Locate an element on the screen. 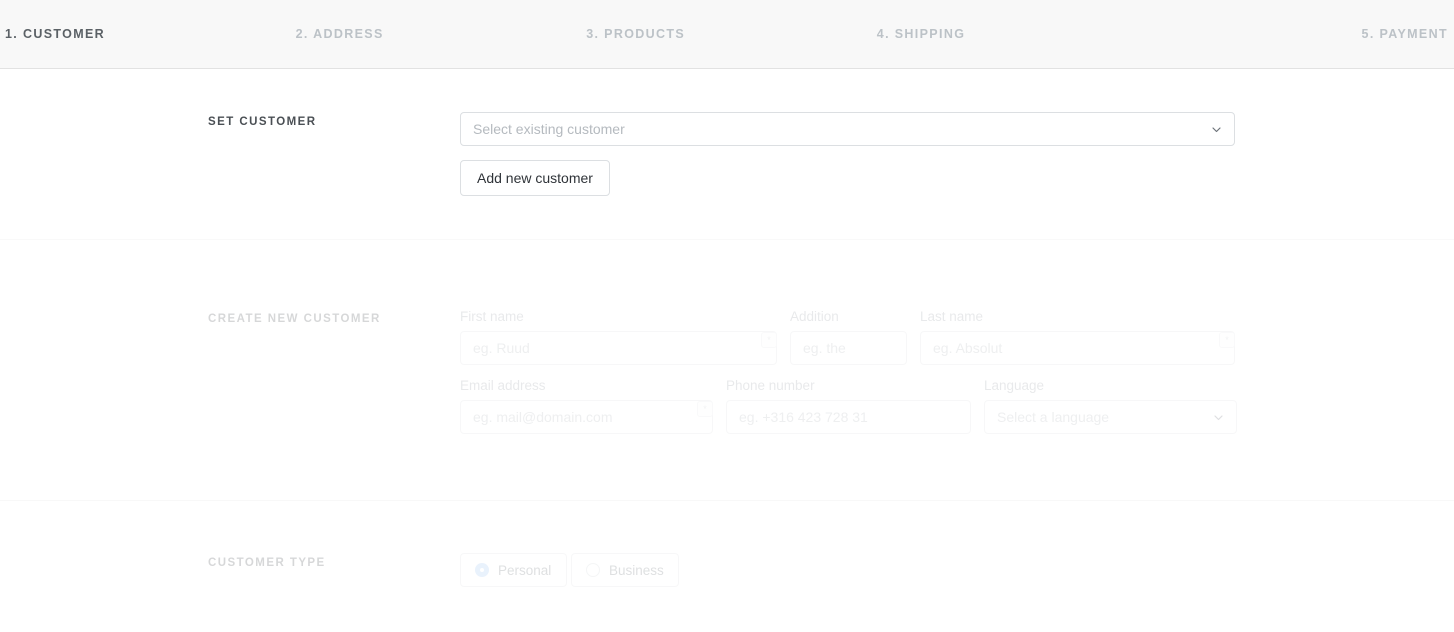 The image size is (1454, 632). existing-customer-placeholder: Select existing customer is located at coordinates (549, 129).